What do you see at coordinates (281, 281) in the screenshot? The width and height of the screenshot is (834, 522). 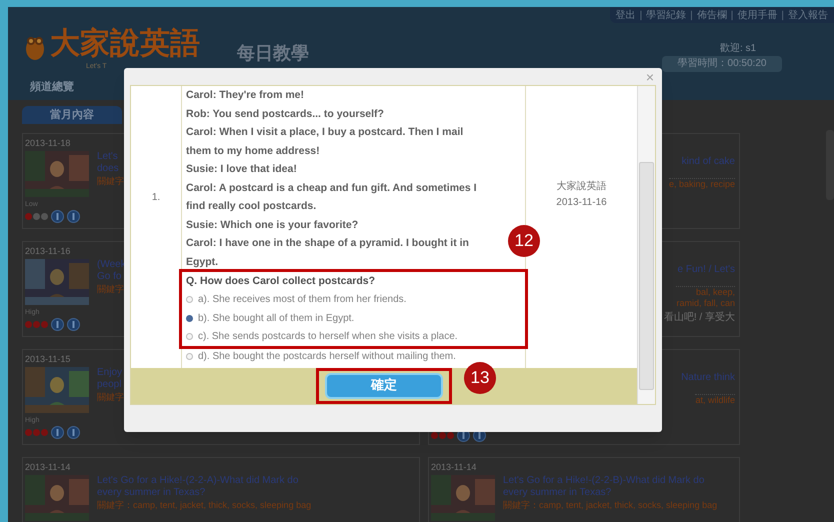 I see `question-text: Q. How does Carol collect postcards?` at bounding box center [281, 281].